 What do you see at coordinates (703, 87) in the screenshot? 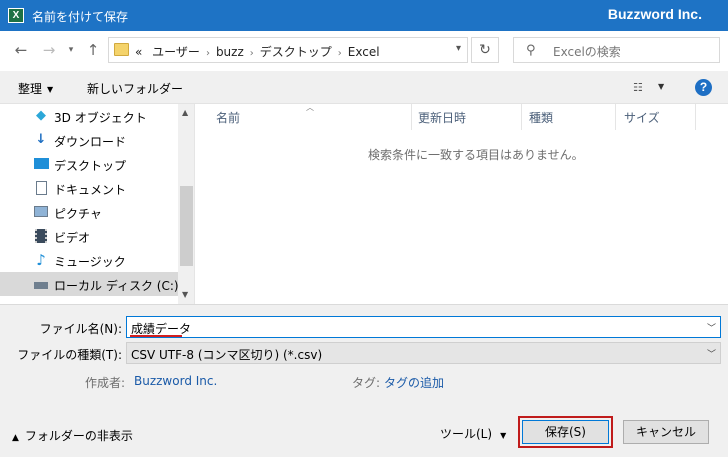
I see `help-icon: ?` at bounding box center [703, 87].